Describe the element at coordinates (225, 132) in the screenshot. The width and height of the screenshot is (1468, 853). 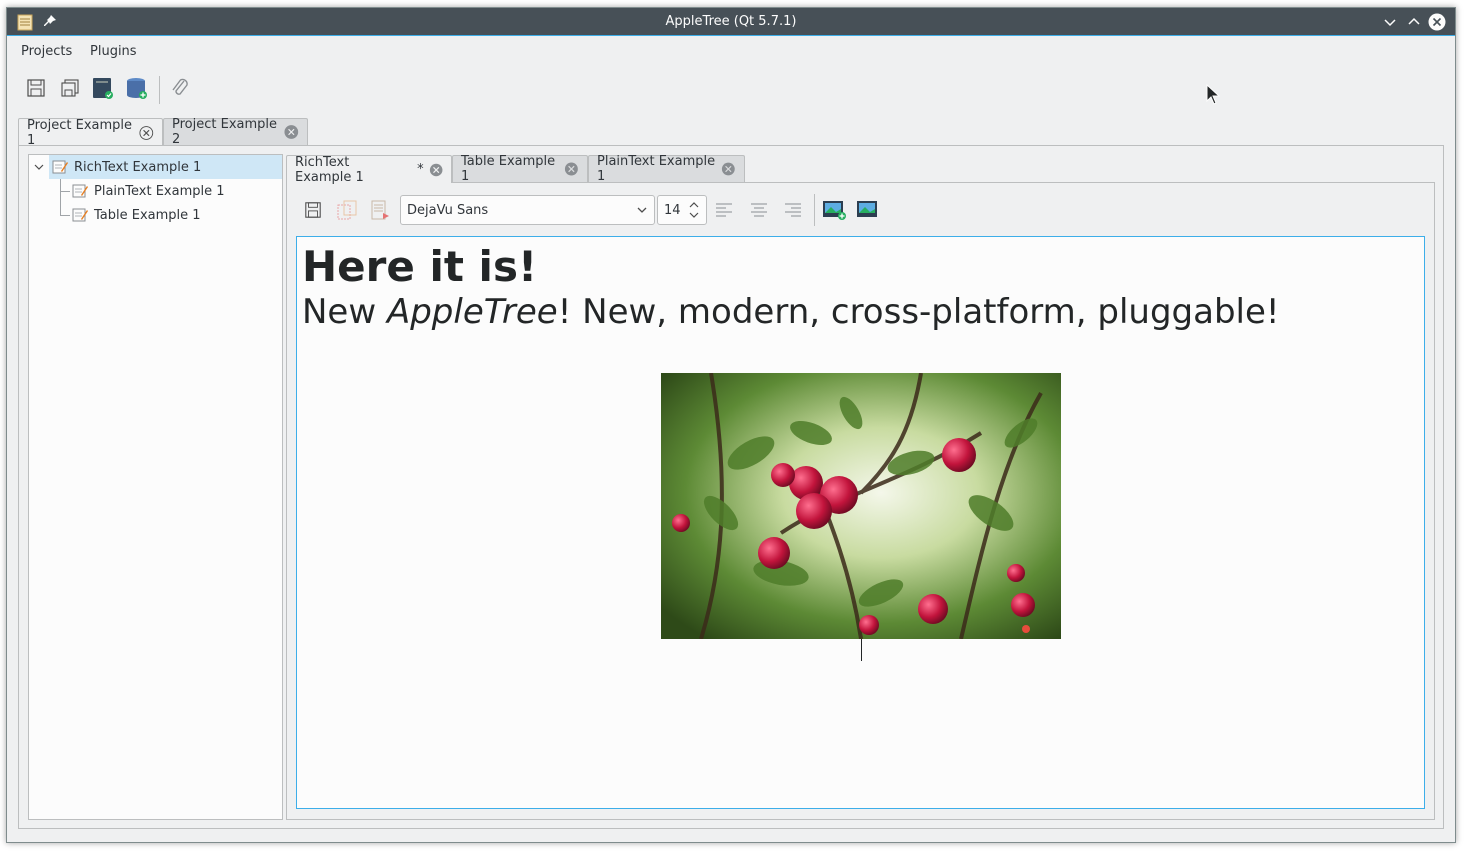
I see `tab-label: Project Example 2` at that location.